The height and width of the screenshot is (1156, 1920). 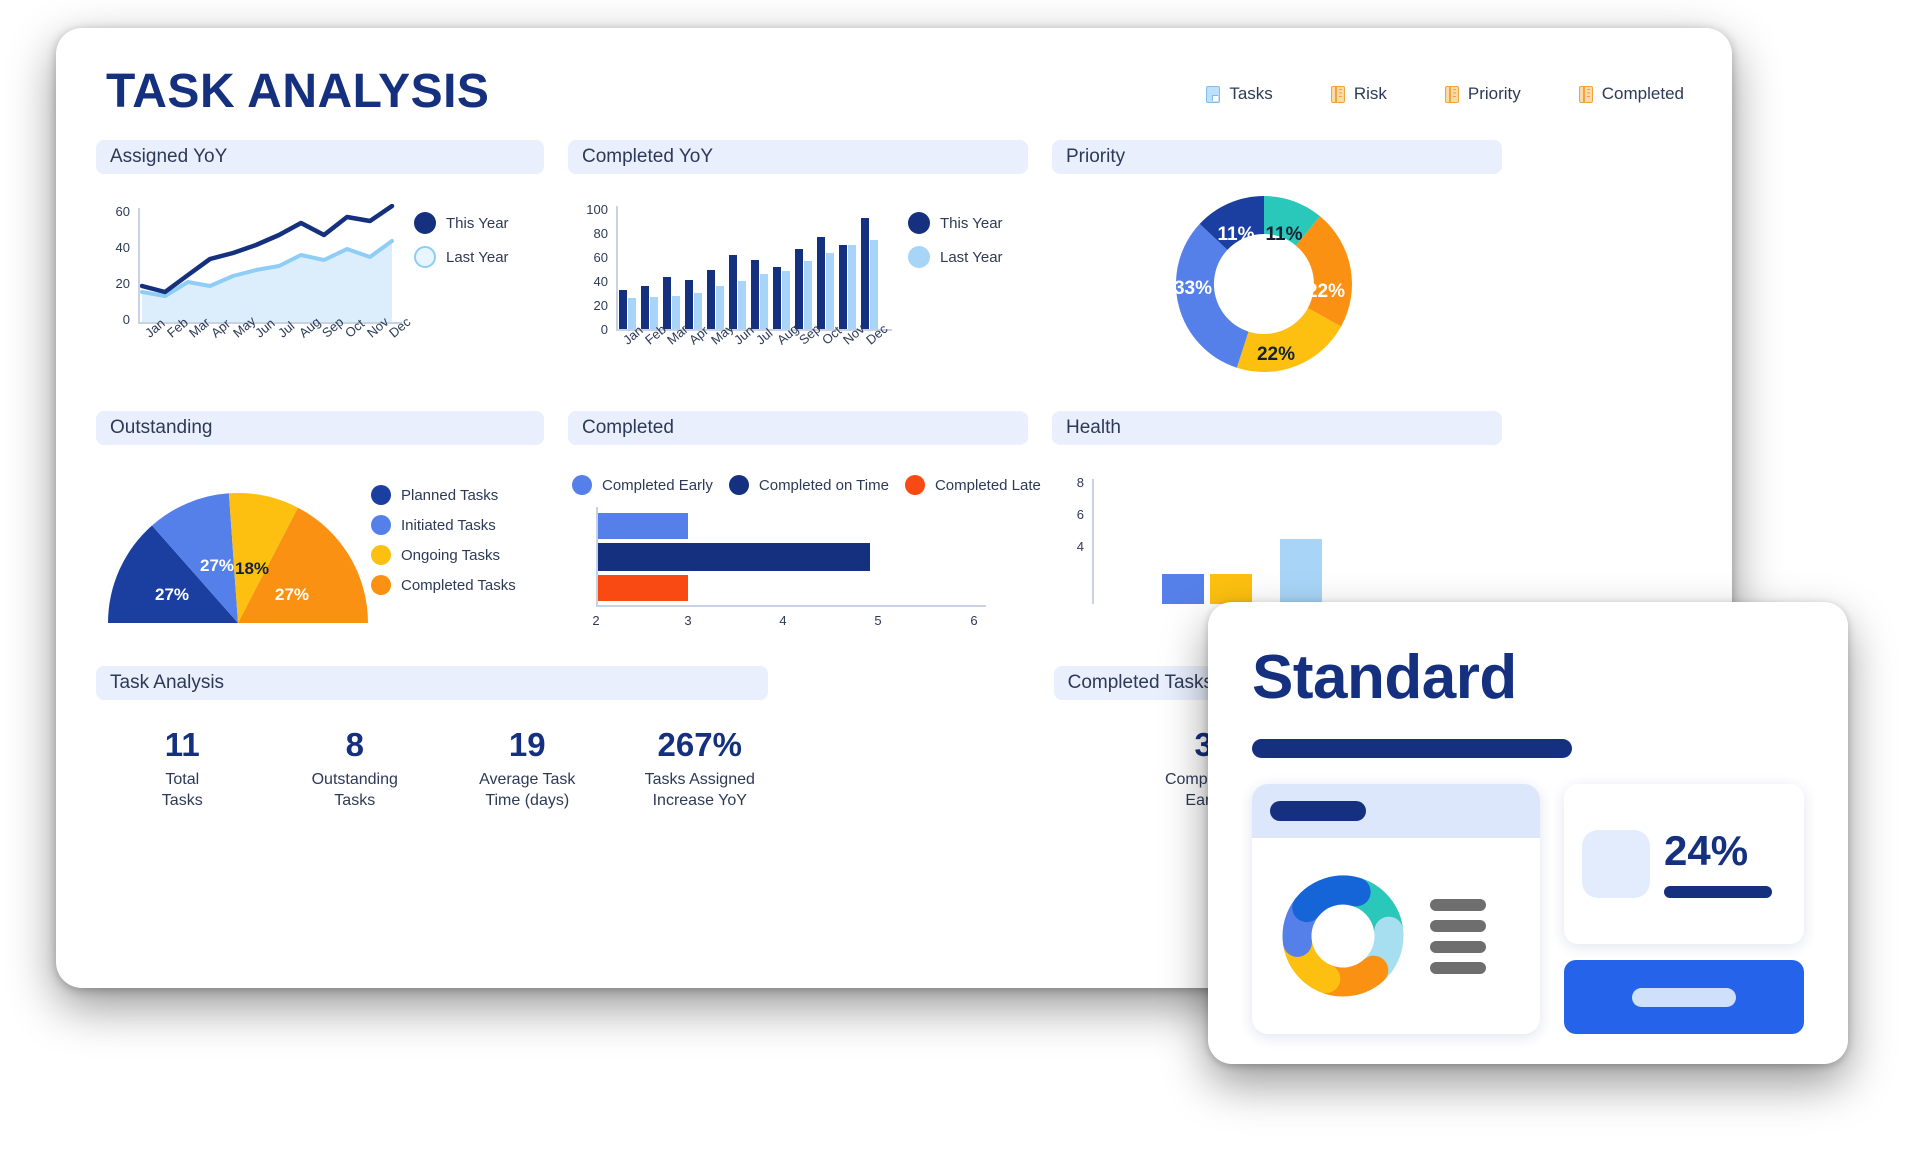 I want to click on overlay-stat-card: 24%, so click(x=1684, y=864).